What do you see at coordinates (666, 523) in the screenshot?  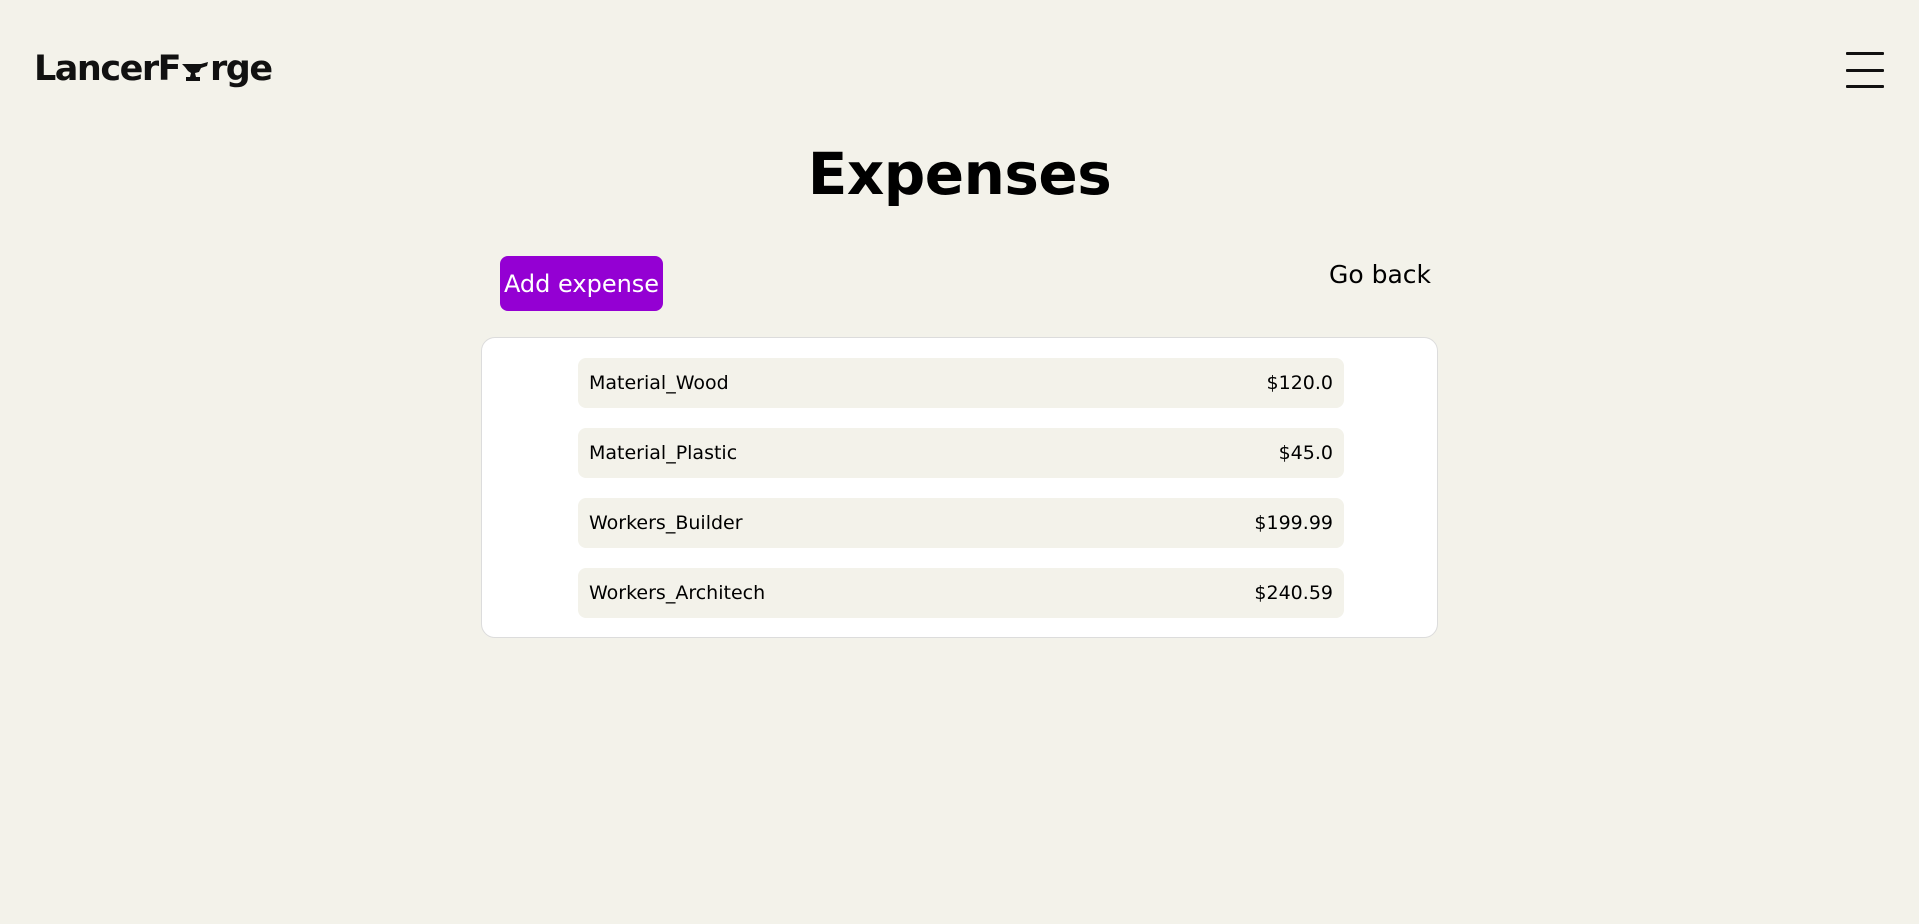 I see `expense-name: Workers_Builder` at bounding box center [666, 523].